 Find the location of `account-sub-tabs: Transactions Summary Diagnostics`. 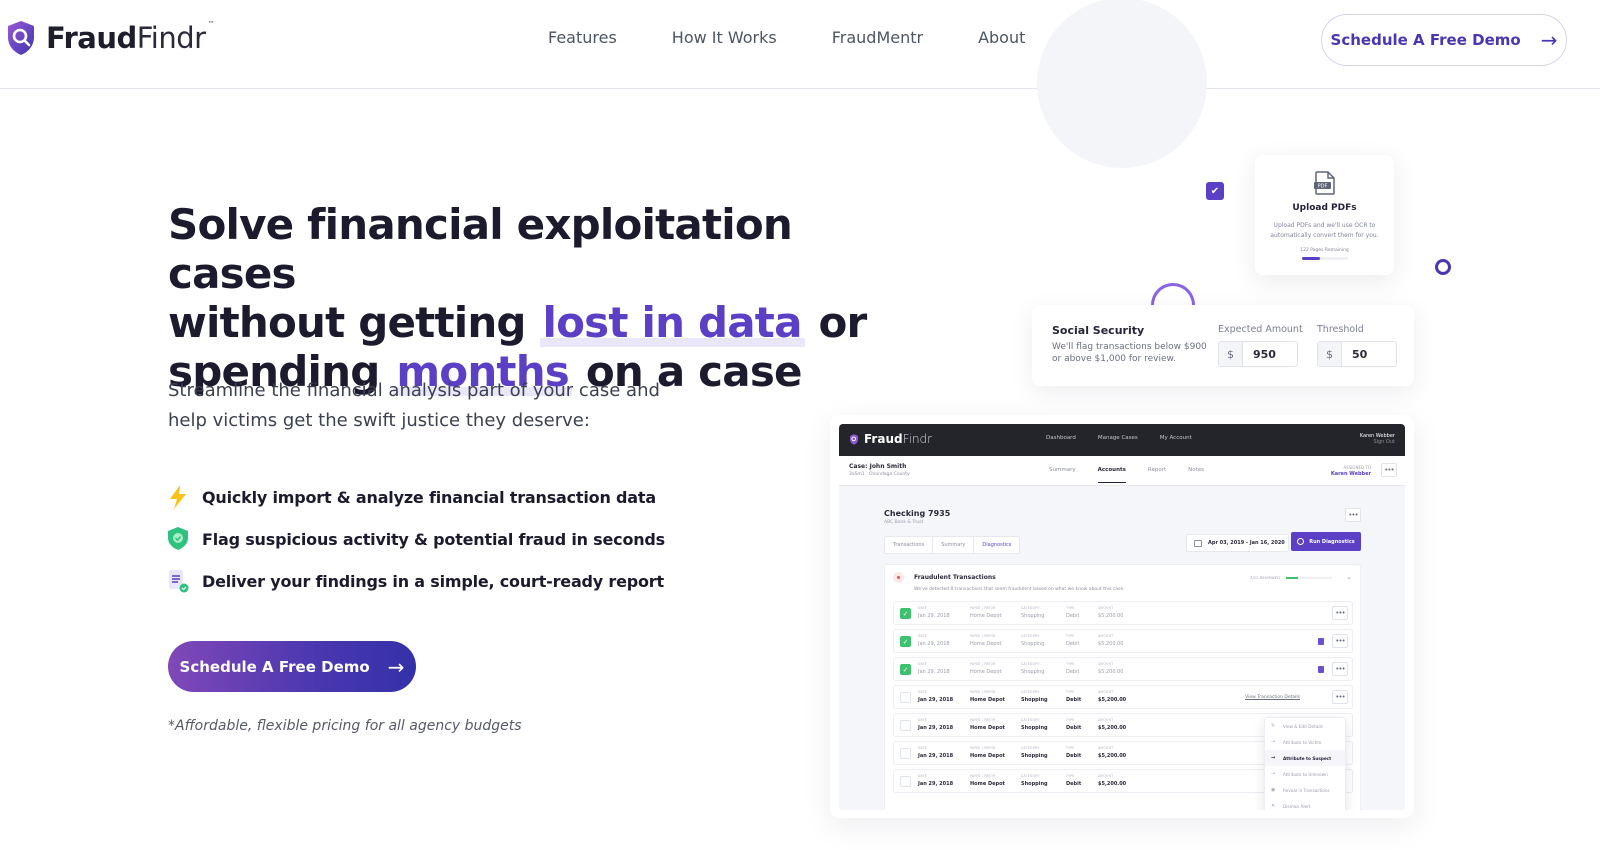

account-sub-tabs: Transactions Summary Diagnostics is located at coordinates (952, 545).